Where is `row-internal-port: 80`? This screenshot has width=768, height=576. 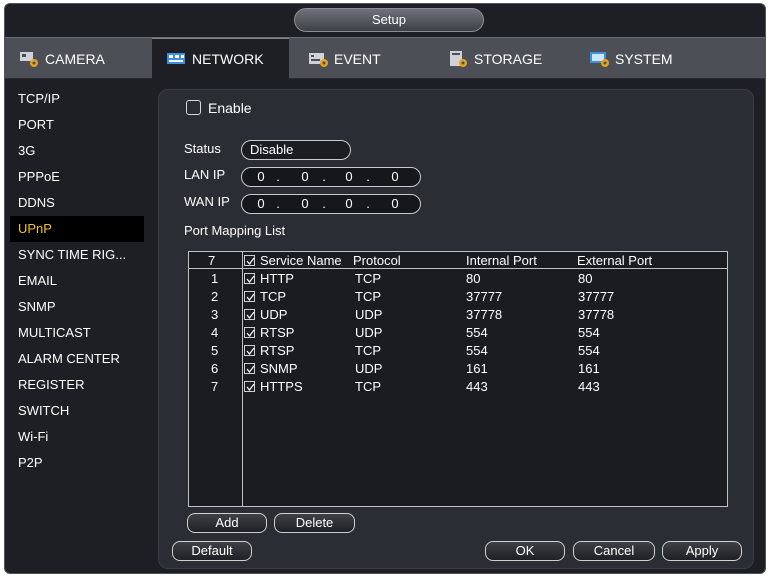
row-internal-port: 80 is located at coordinates (473, 278).